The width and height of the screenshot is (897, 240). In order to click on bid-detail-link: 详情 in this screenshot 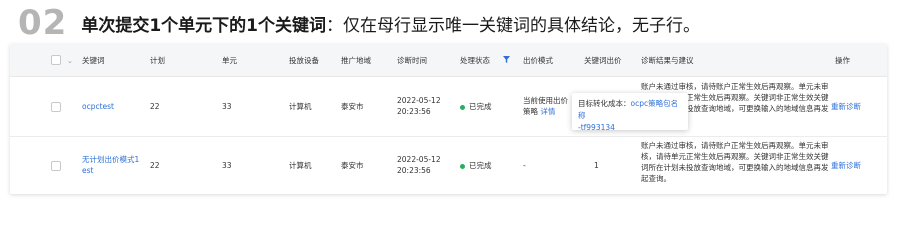, I will do `click(547, 111)`.